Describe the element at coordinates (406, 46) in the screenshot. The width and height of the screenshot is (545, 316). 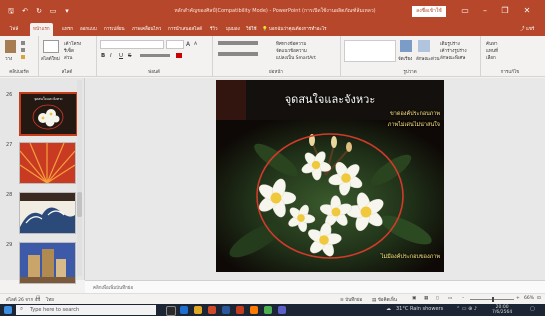
I see `arrange-icon` at that location.